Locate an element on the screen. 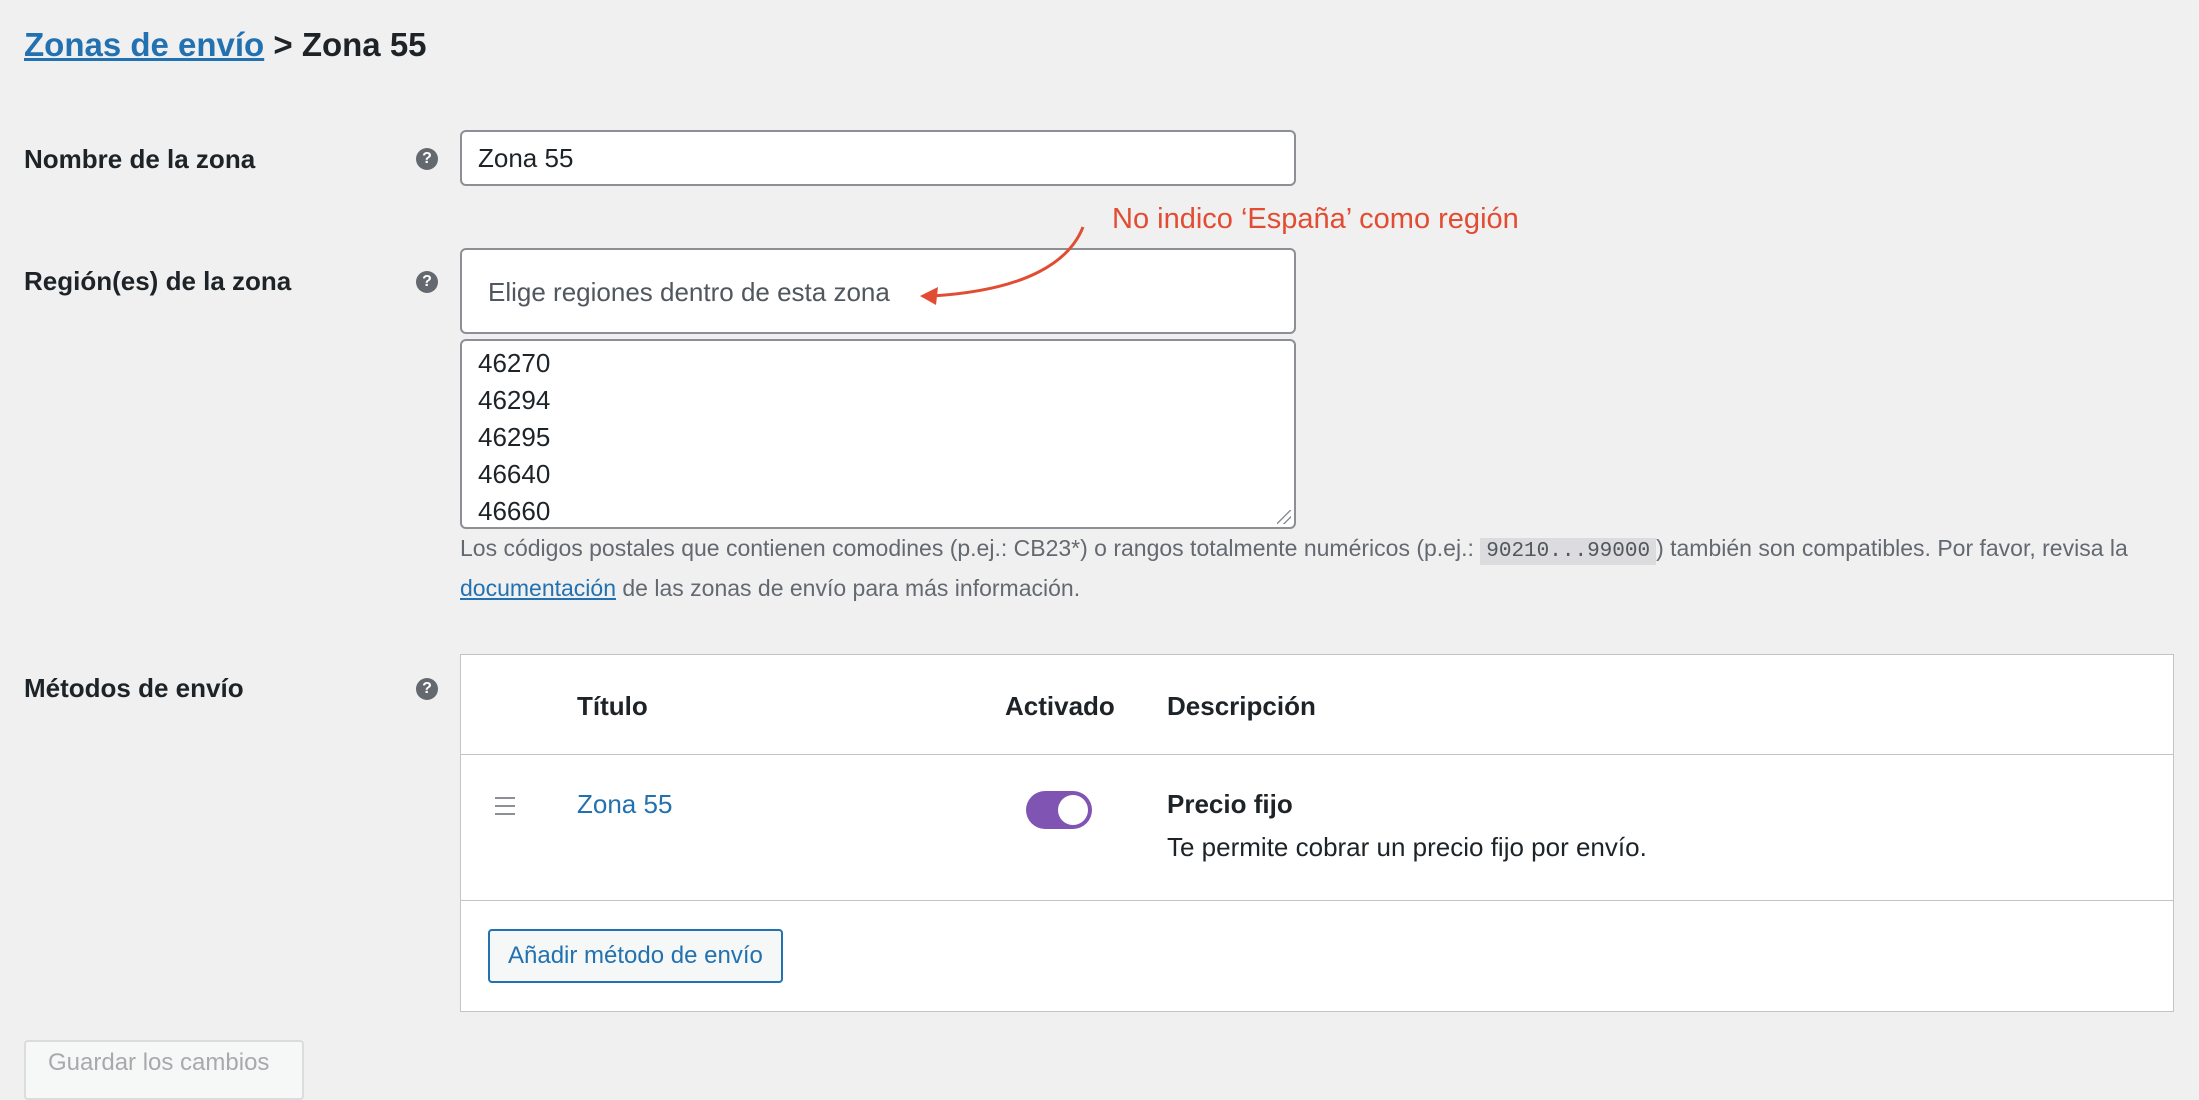 This screenshot has width=2199, height=1100. column-header-title: Título is located at coordinates (612, 706).